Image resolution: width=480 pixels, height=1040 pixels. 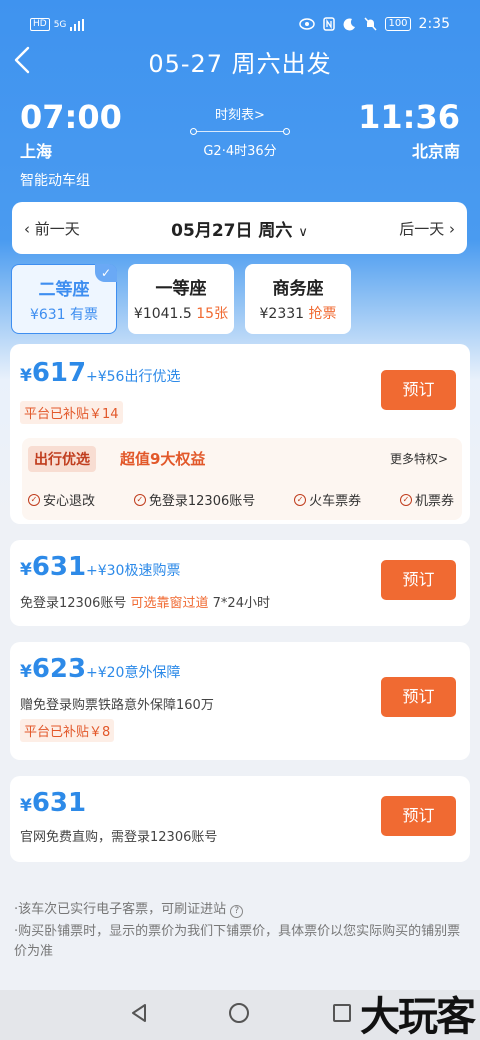 What do you see at coordinates (418, 1017) in the screenshot?
I see `watermark-logo: 大玩客` at bounding box center [418, 1017].